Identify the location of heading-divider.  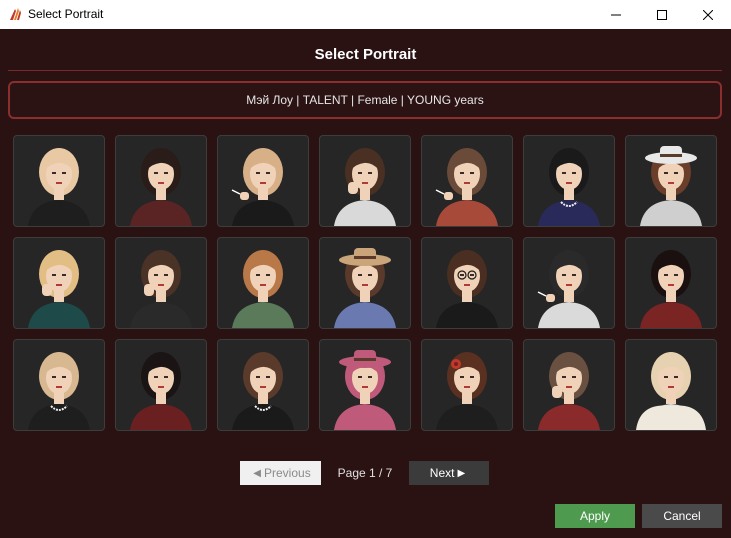
(365, 70).